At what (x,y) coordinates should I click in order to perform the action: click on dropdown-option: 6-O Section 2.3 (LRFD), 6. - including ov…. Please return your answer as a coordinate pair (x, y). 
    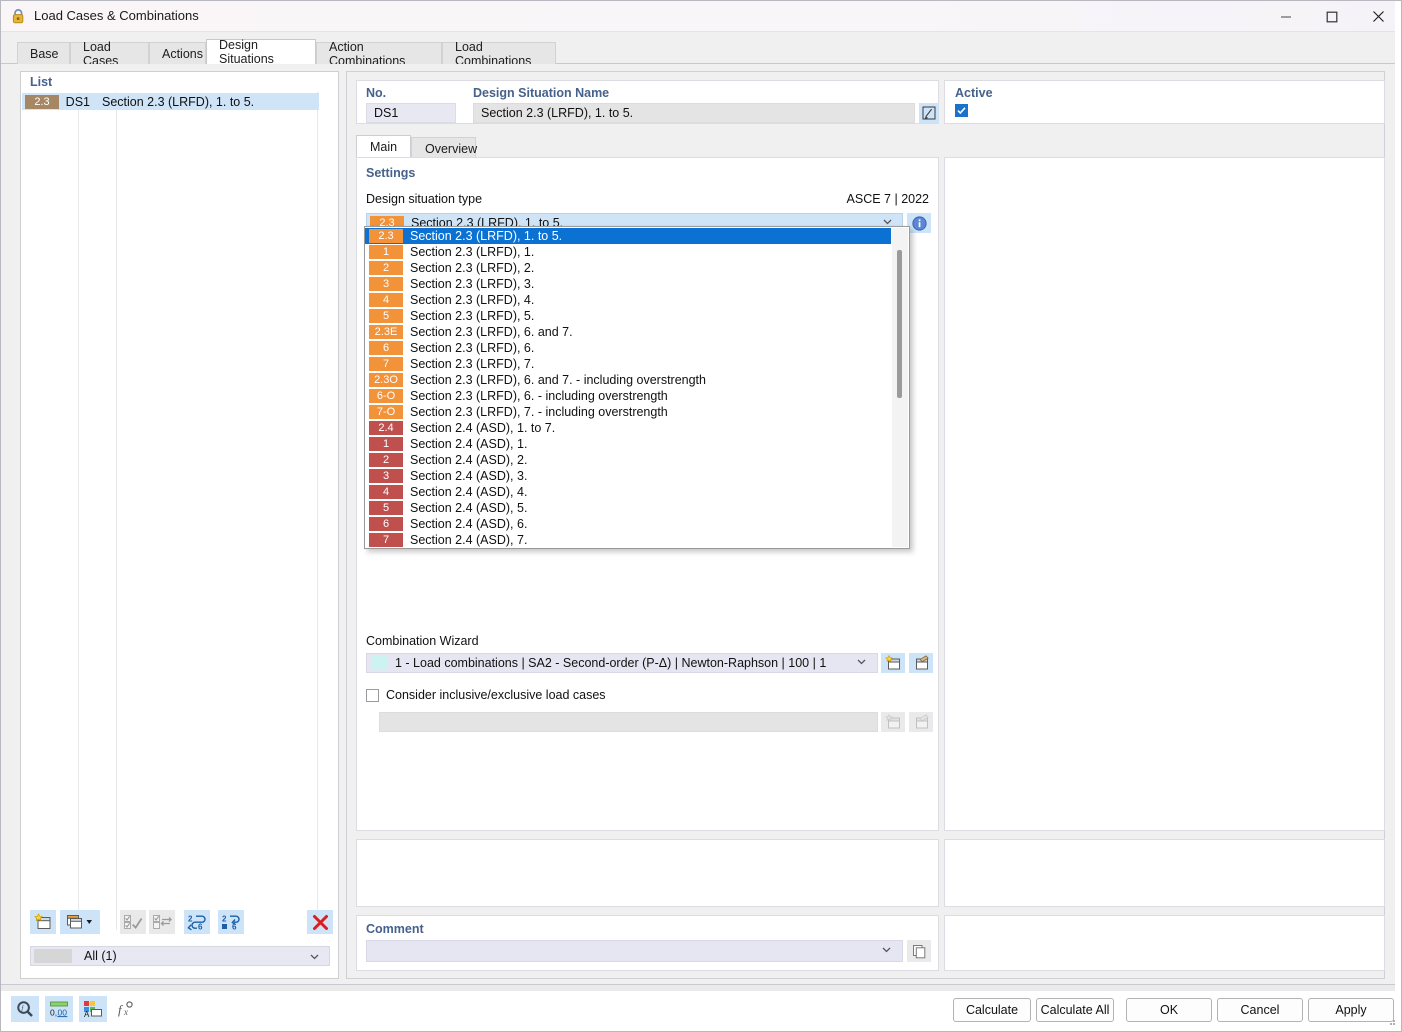
    Looking at the image, I should click on (628, 396).